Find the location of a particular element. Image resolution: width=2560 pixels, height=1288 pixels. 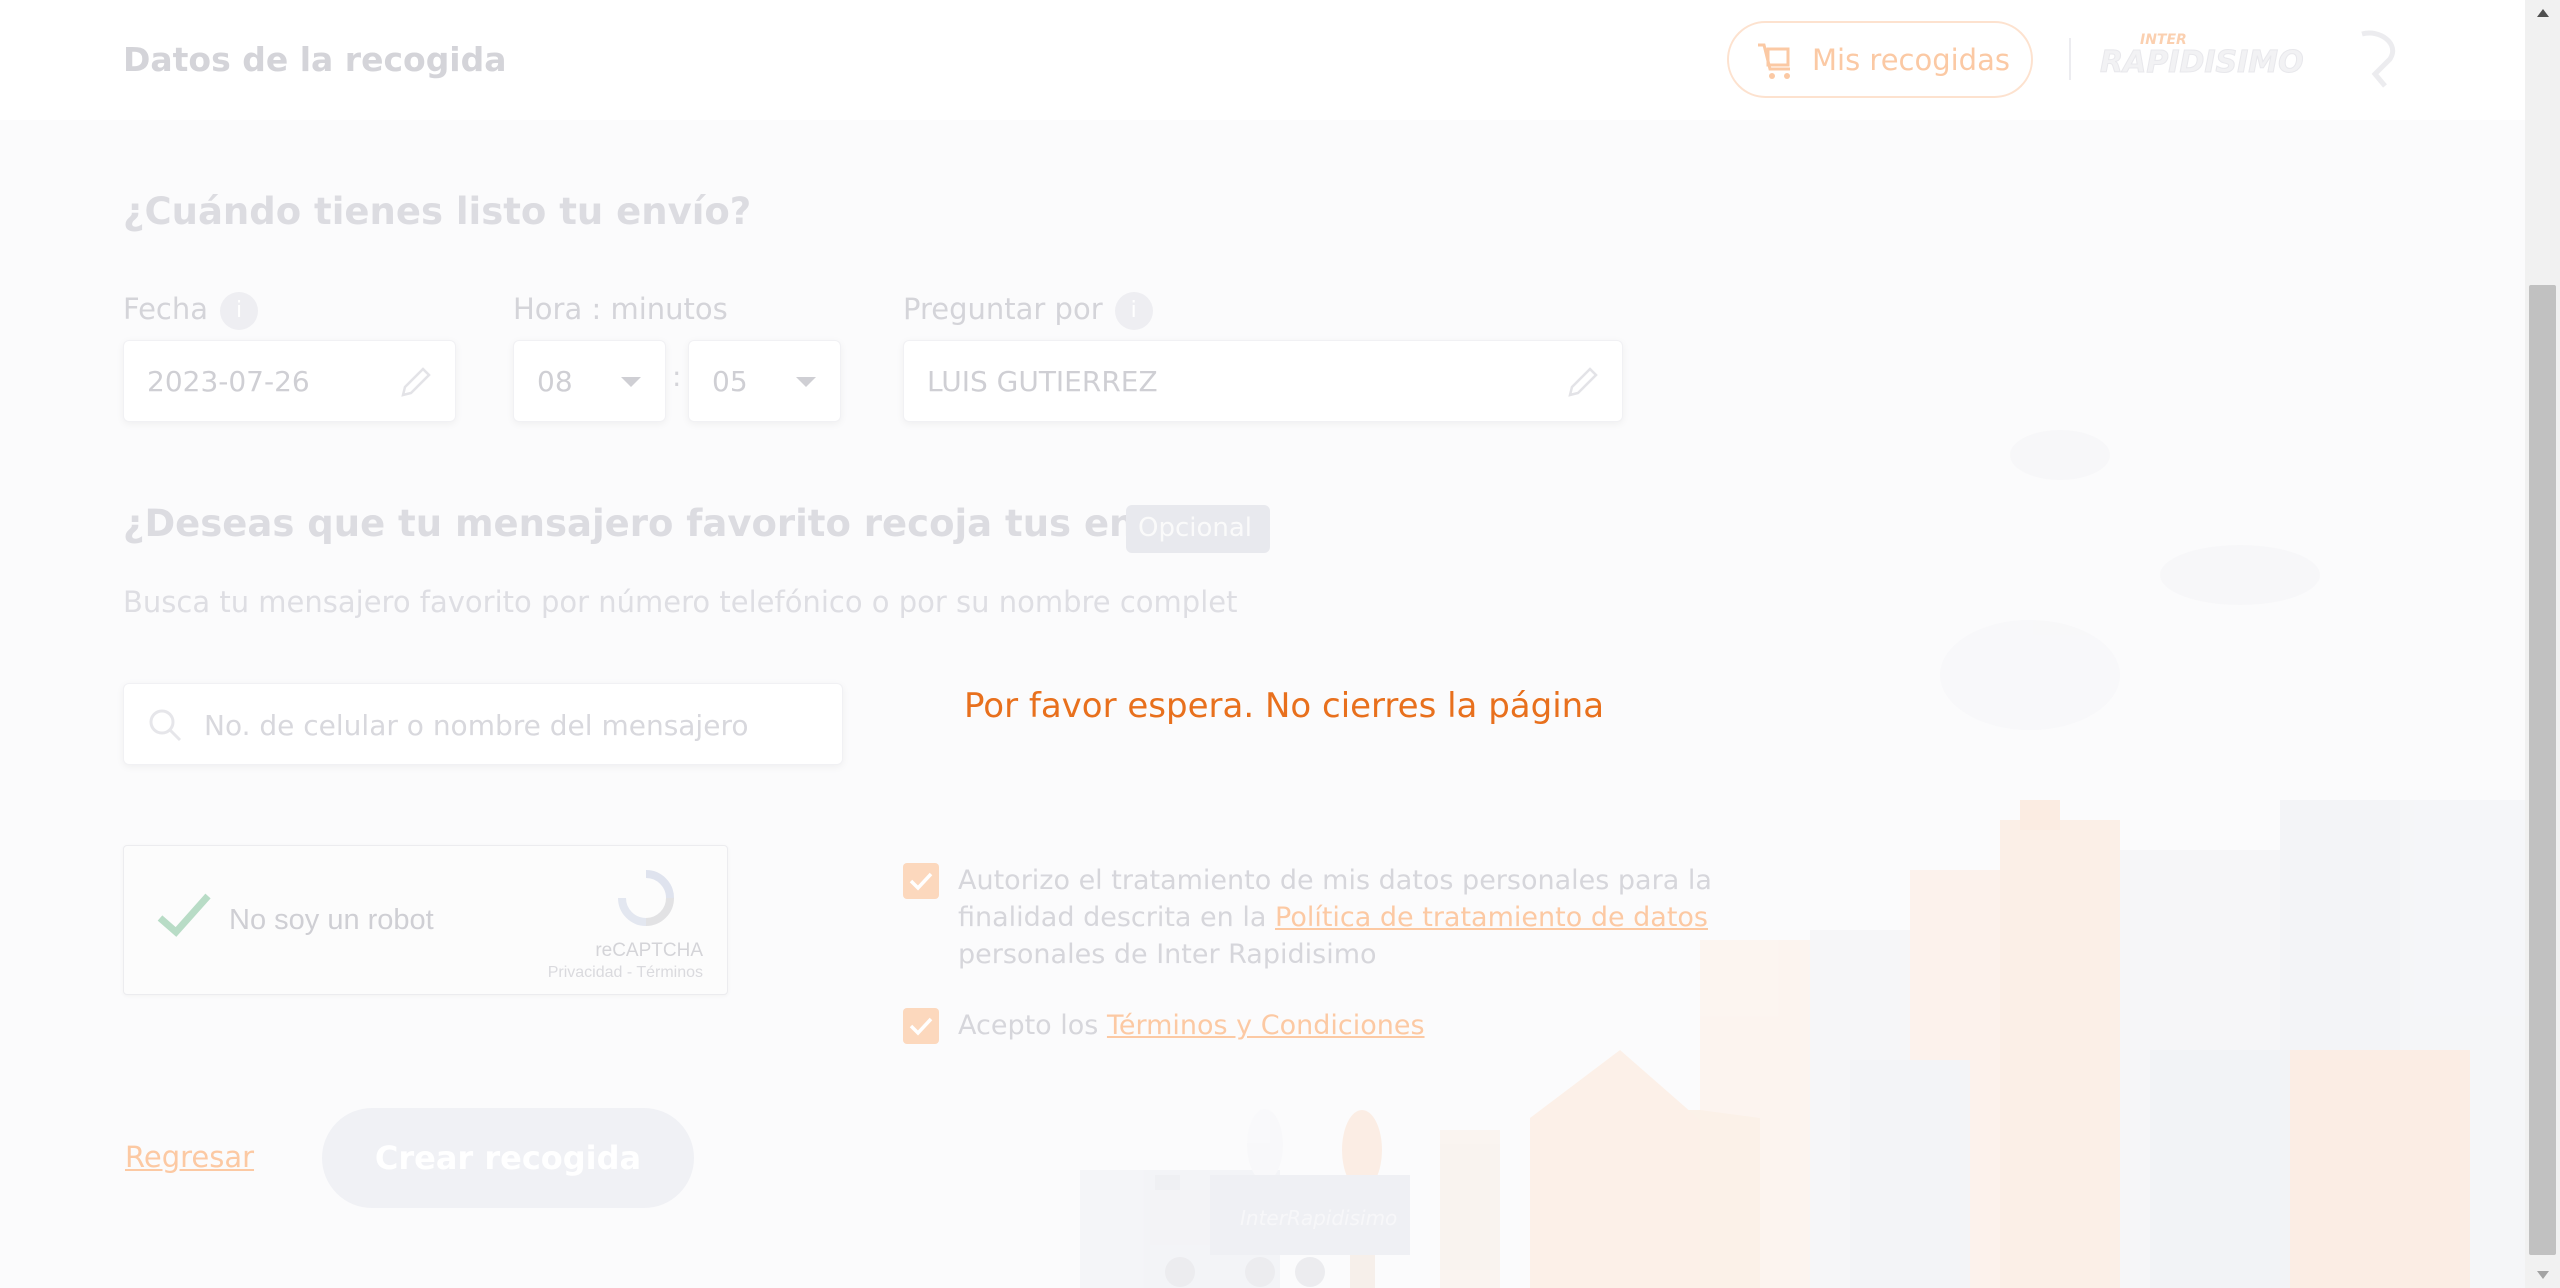

fecha-label: Fecha is located at coordinates (166, 309).